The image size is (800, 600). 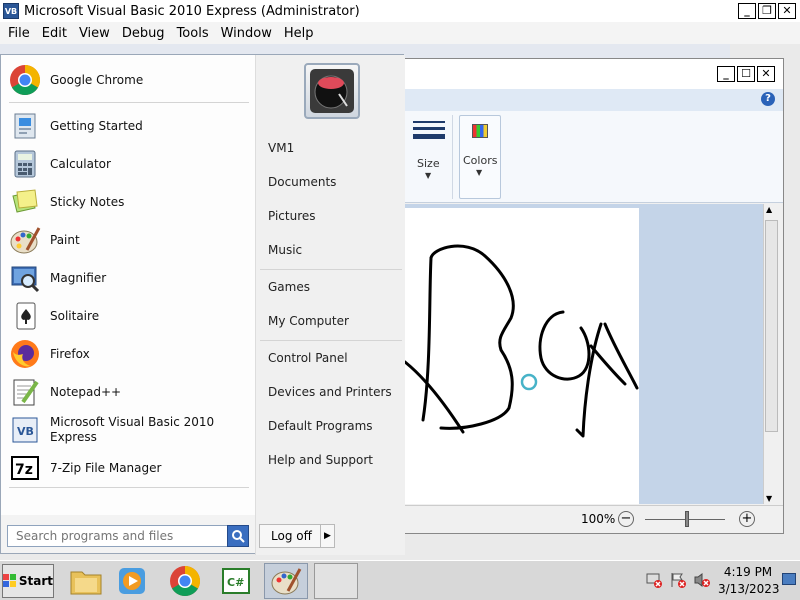 I want to click on places-pictures: Pictures, so click(x=292, y=216).